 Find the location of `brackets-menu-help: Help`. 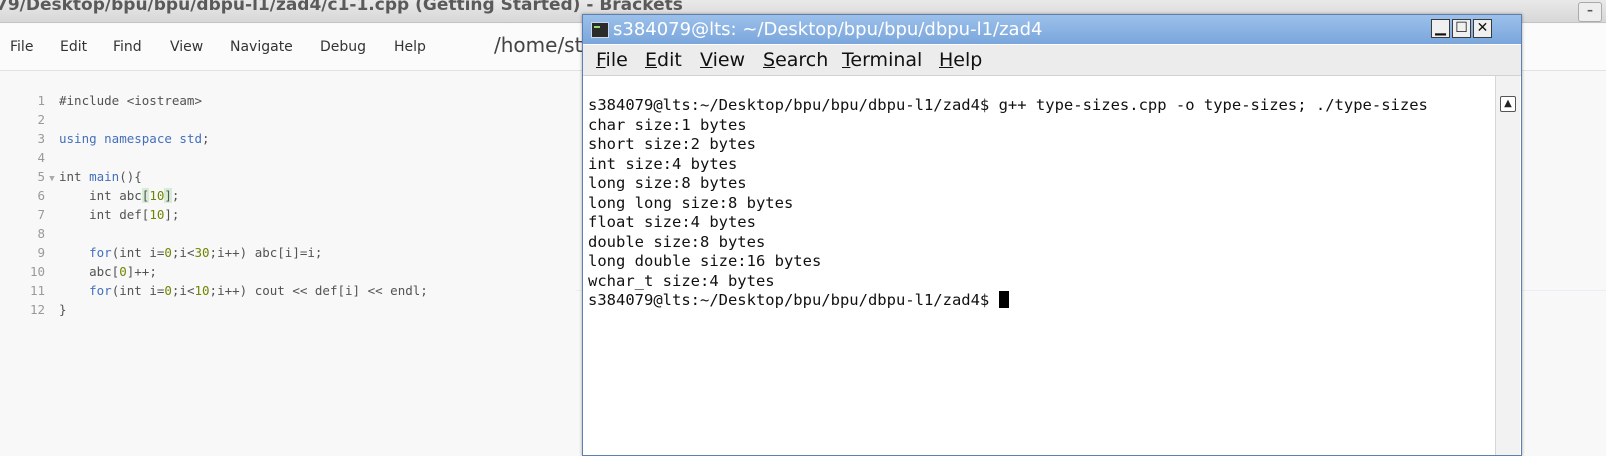

brackets-menu-help: Help is located at coordinates (410, 47).